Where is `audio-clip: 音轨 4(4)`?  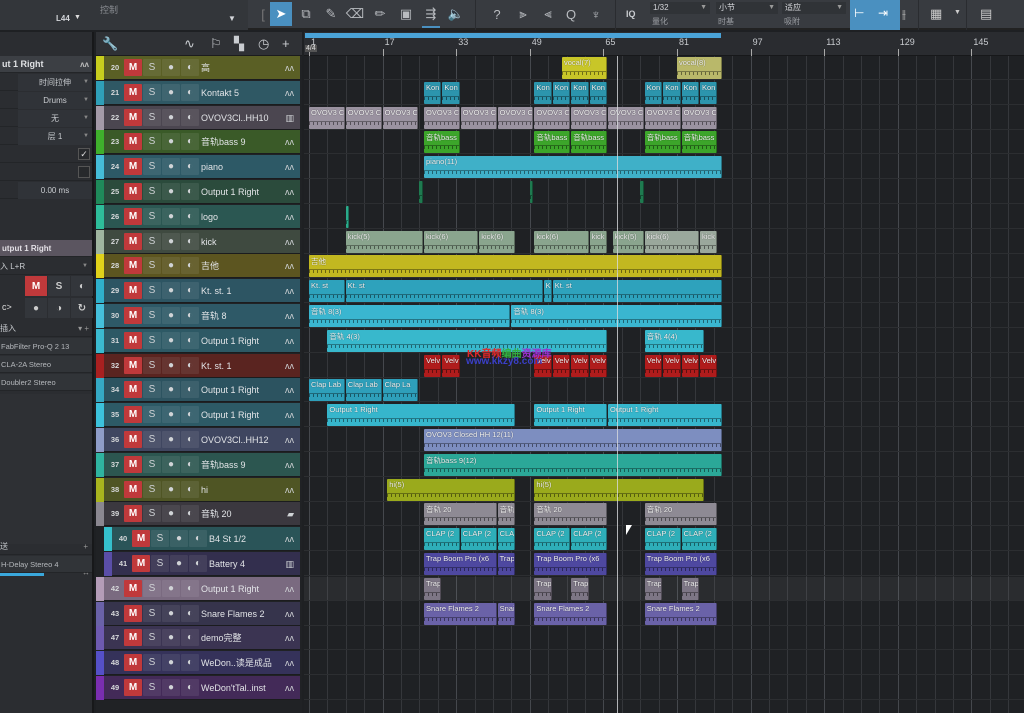
audio-clip: 音轨 4(4) is located at coordinates (674, 340).